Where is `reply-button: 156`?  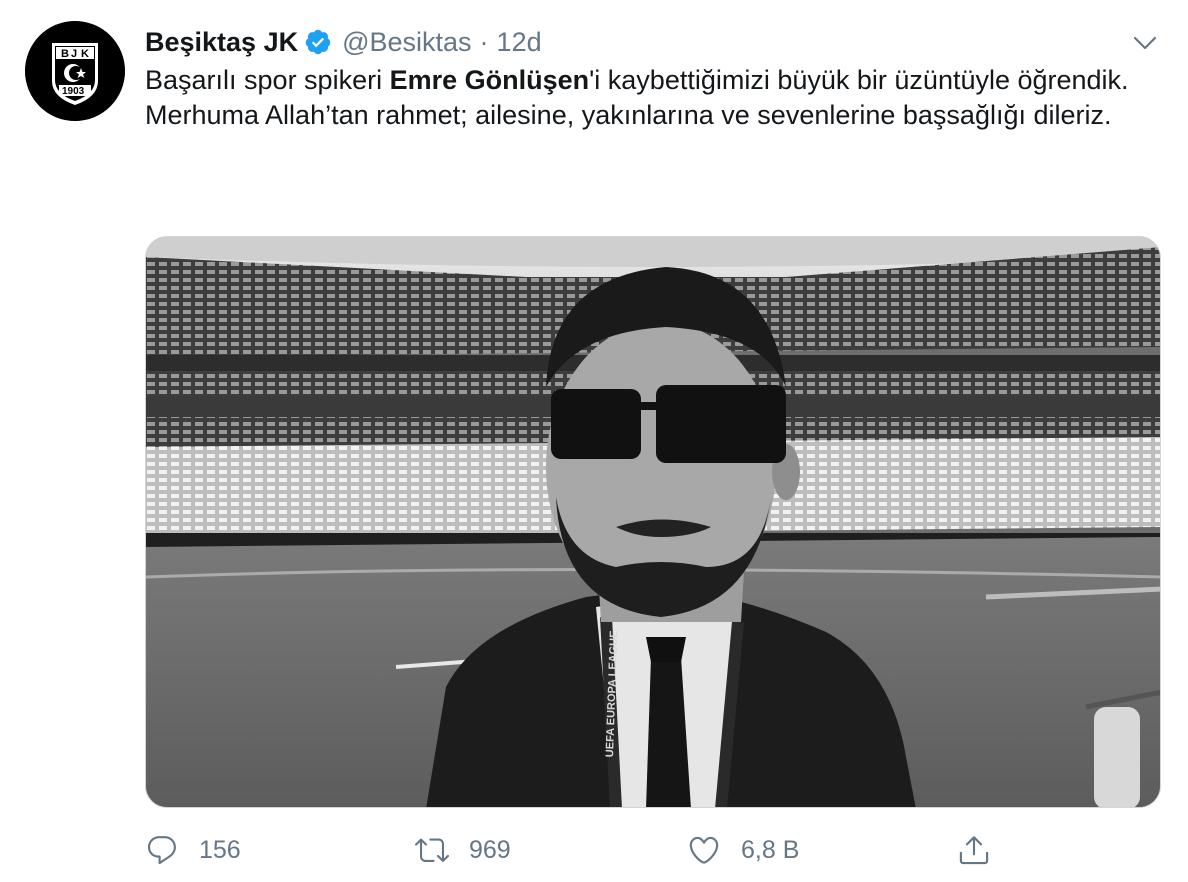 reply-button: 156 is located at coordinates (193, 850).